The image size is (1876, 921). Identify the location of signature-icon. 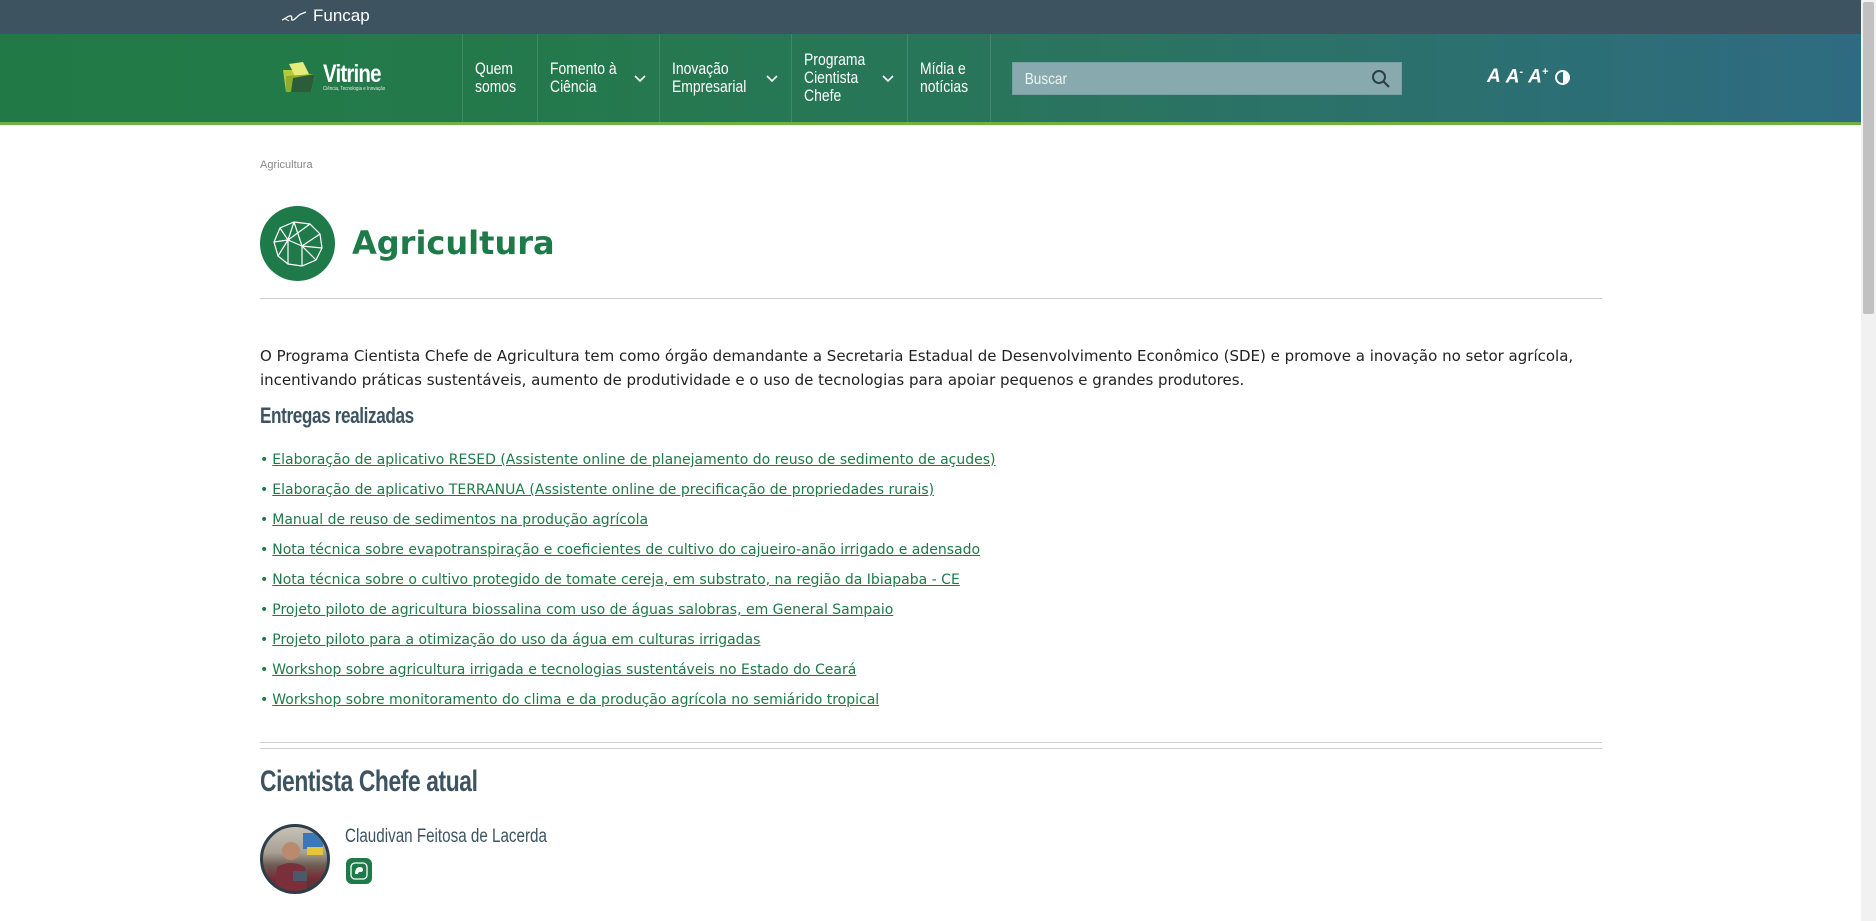
(294, 16).